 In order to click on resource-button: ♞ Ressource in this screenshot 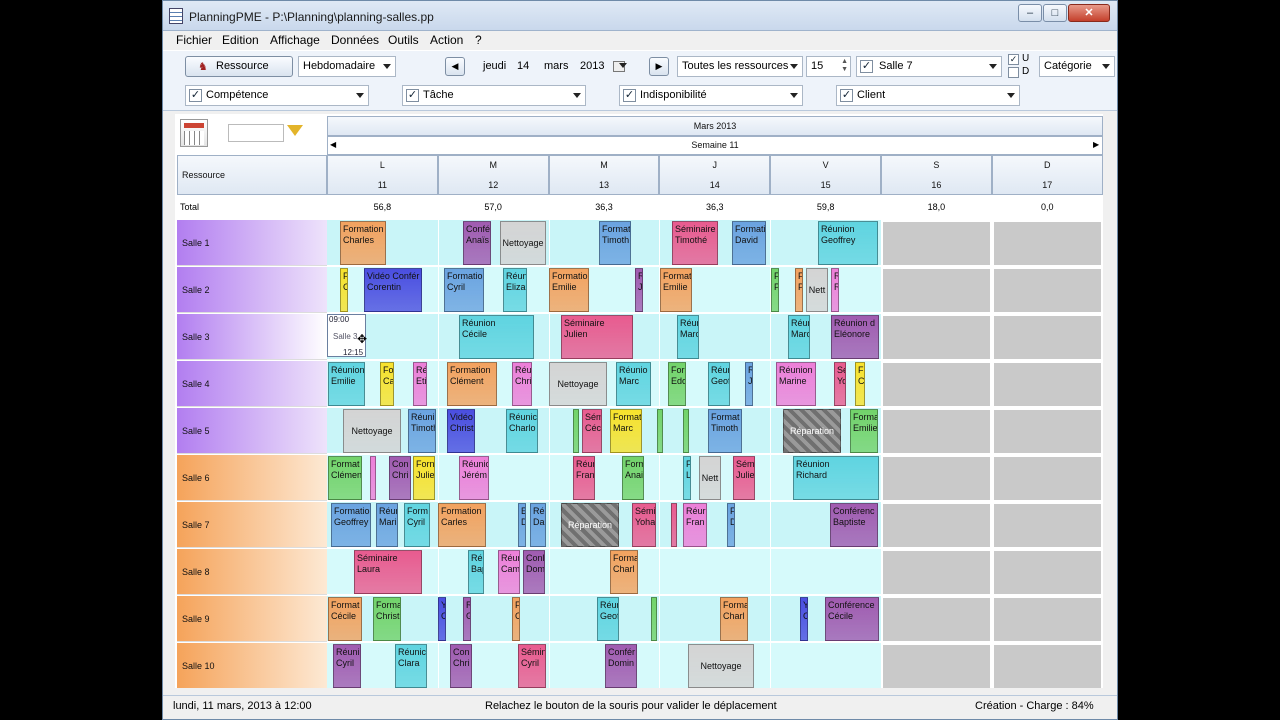, I will do `click(239, 66)`.